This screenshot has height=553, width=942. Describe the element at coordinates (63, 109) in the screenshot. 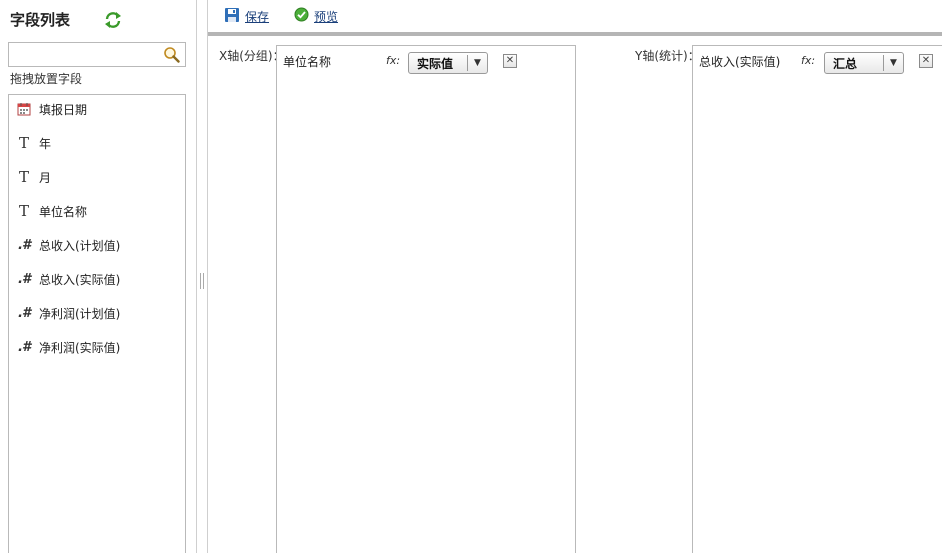

I see `field-label: 填报日期` at that location.